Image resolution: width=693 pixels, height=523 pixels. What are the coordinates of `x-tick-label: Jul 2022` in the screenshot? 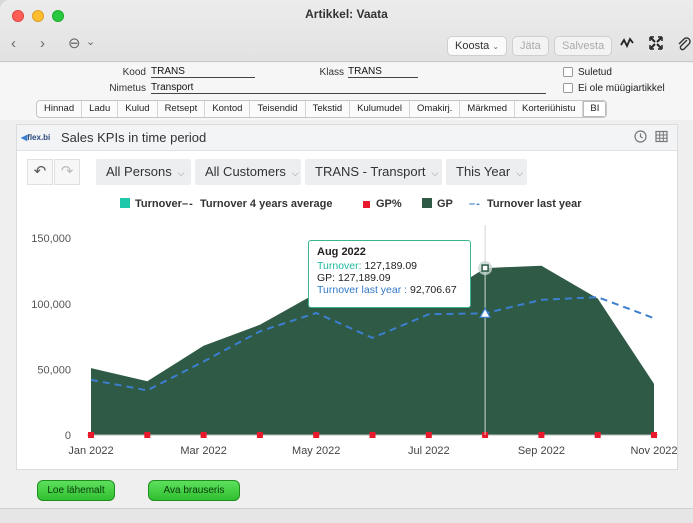 It's located at (429, 451).